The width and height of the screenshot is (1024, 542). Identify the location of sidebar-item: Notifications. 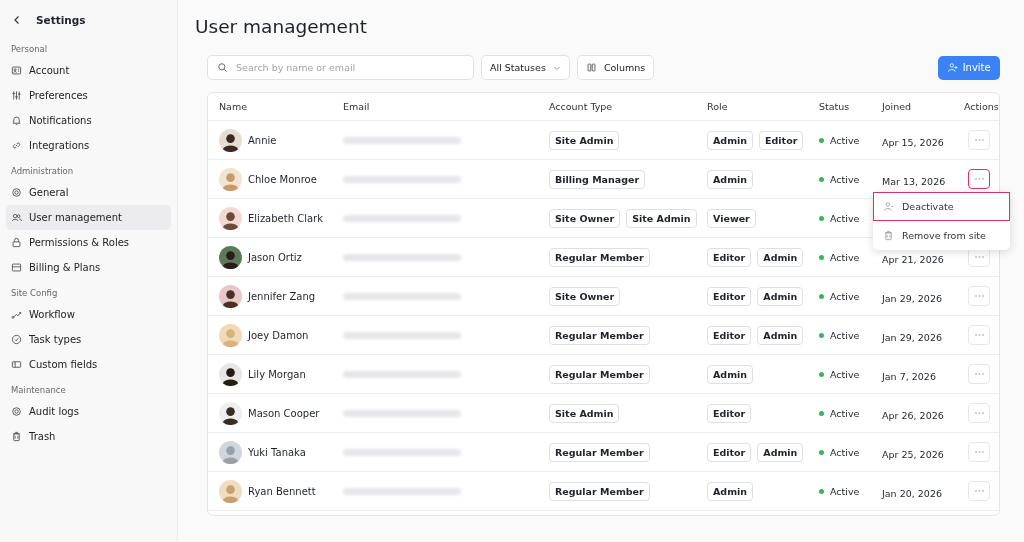
(88, 120).